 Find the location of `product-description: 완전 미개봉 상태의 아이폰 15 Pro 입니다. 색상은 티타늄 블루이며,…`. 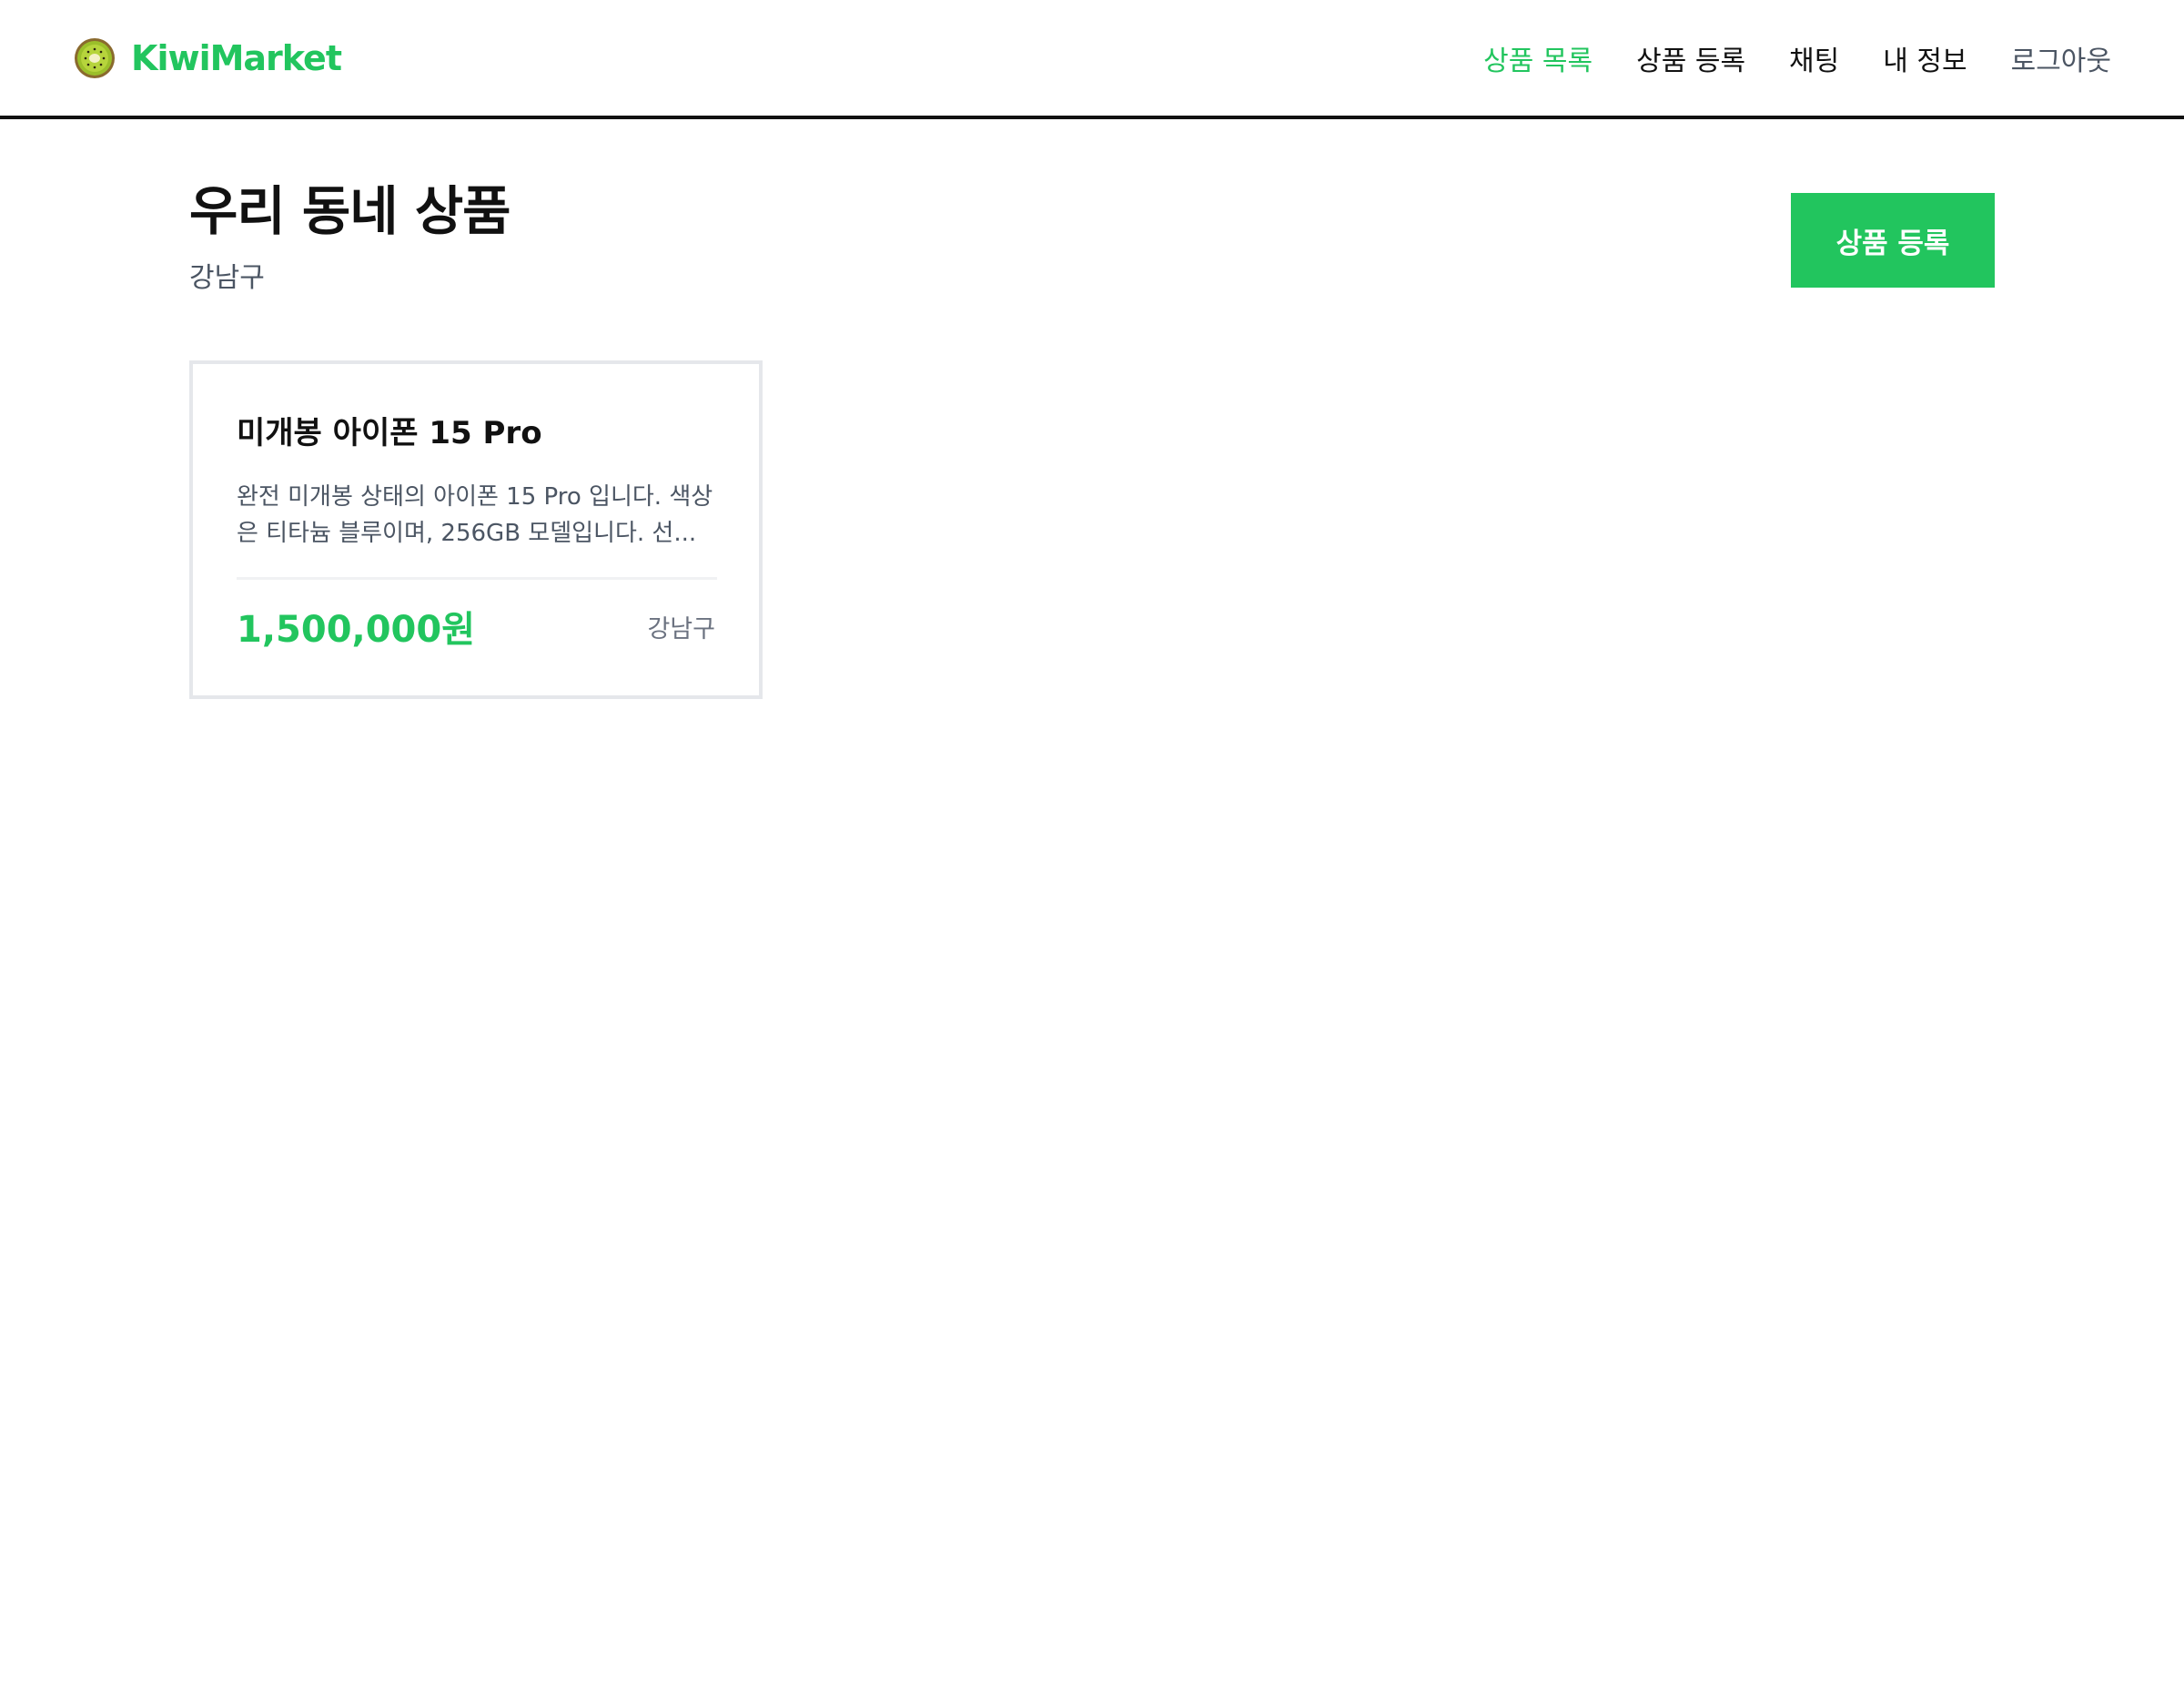

product-description: 완전 미개봉 상태의 아이폰 15 Pro 입니다. 색상은 티타늄 블루이며,… is located at coordinates (475, 515).